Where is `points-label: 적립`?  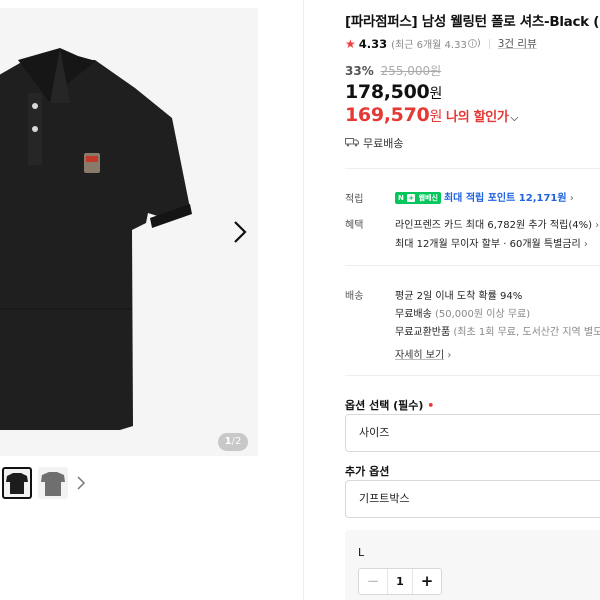
points-label: 적립 is located at coordinates (354, 199).